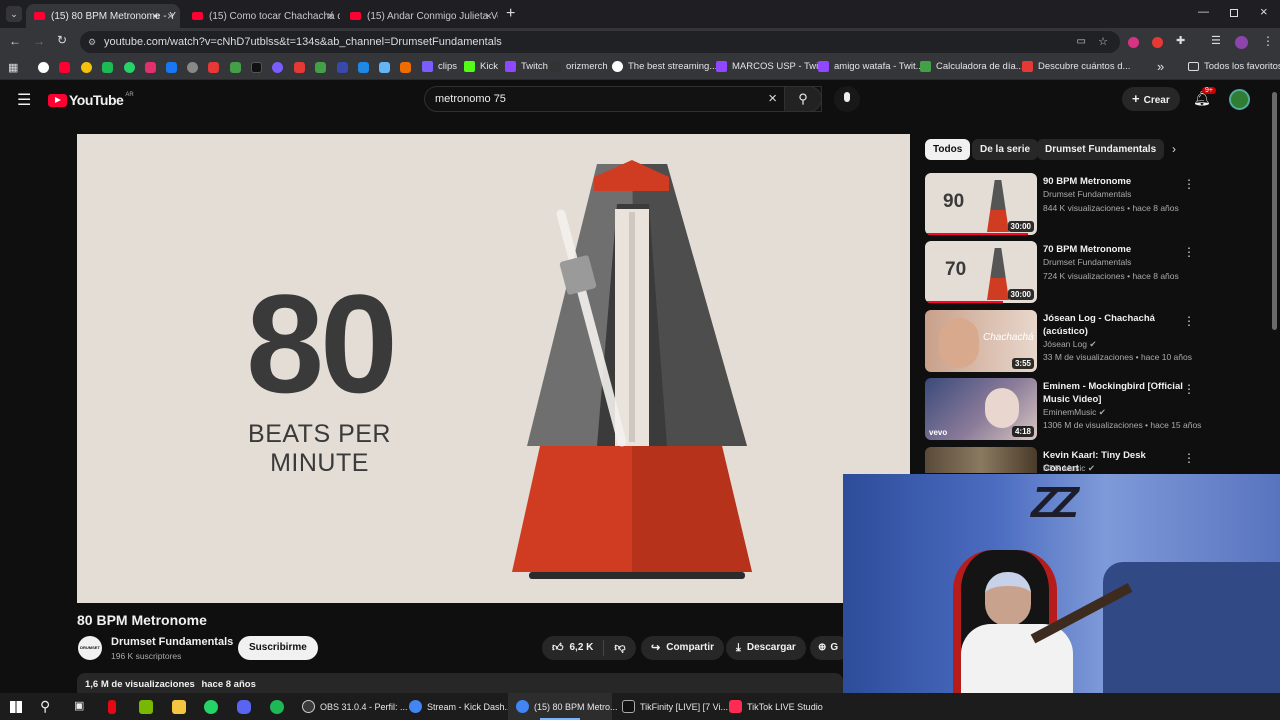 This screenshot has height=720, width=1280. Describe the element at coordinates (1069, 468) in the screenshot. I see `recommendation-channel: NPR Music ✔︎` at that location.